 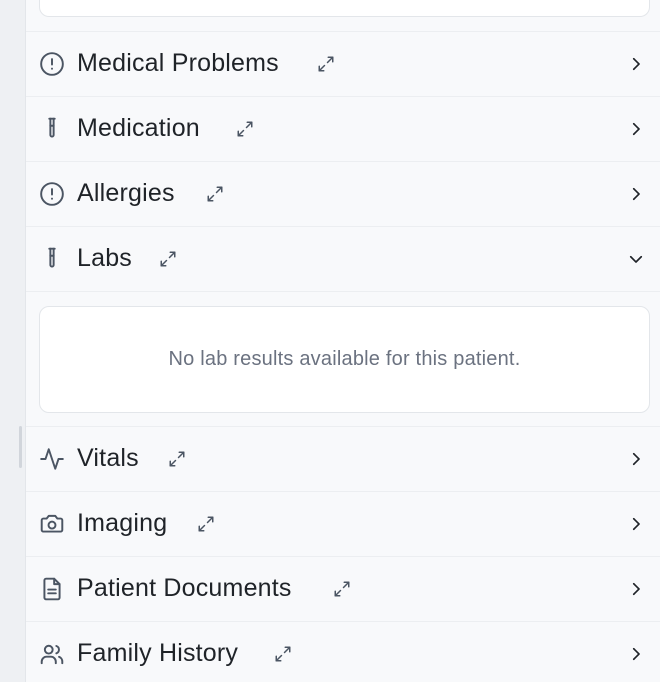 What do you see at coordinates (138, 128) in the screenshot?
I see `section-label: Medication` at bounding box center [138, 128].